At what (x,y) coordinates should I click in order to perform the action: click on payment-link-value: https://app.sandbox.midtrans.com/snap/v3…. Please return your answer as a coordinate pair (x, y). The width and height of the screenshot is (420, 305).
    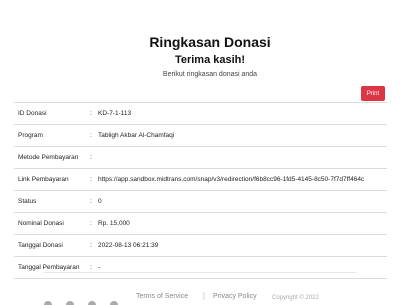
    Looking at the image, I should click on (231, 179).